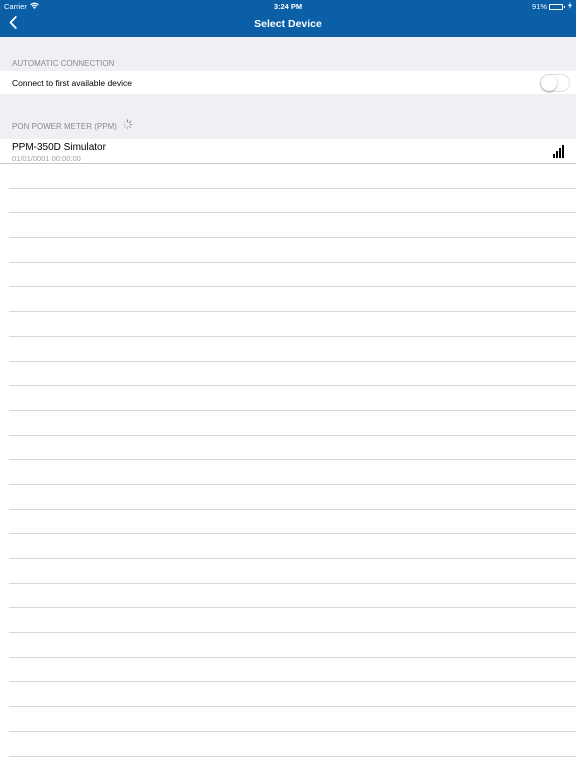  I want to click on device-row: PPM-350D Simulator 01/01/0001 00:00:00, so click(288, 151).